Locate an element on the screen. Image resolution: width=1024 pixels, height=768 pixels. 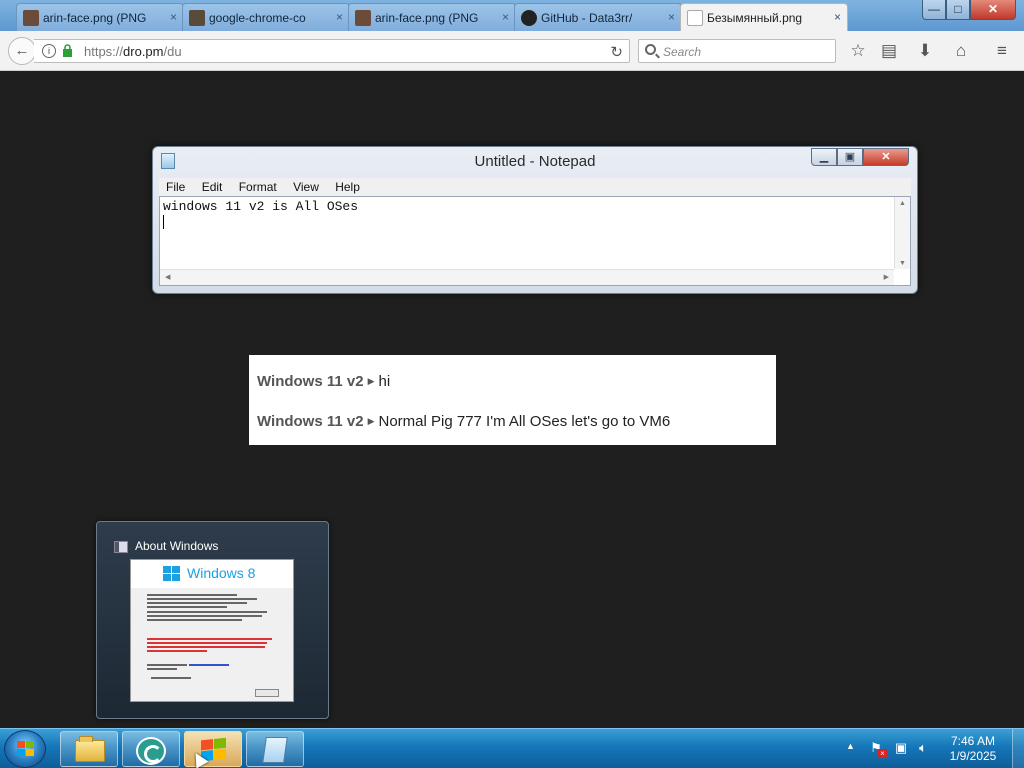
notepad-close-button: ✕ is located at coordinates (886, 157).